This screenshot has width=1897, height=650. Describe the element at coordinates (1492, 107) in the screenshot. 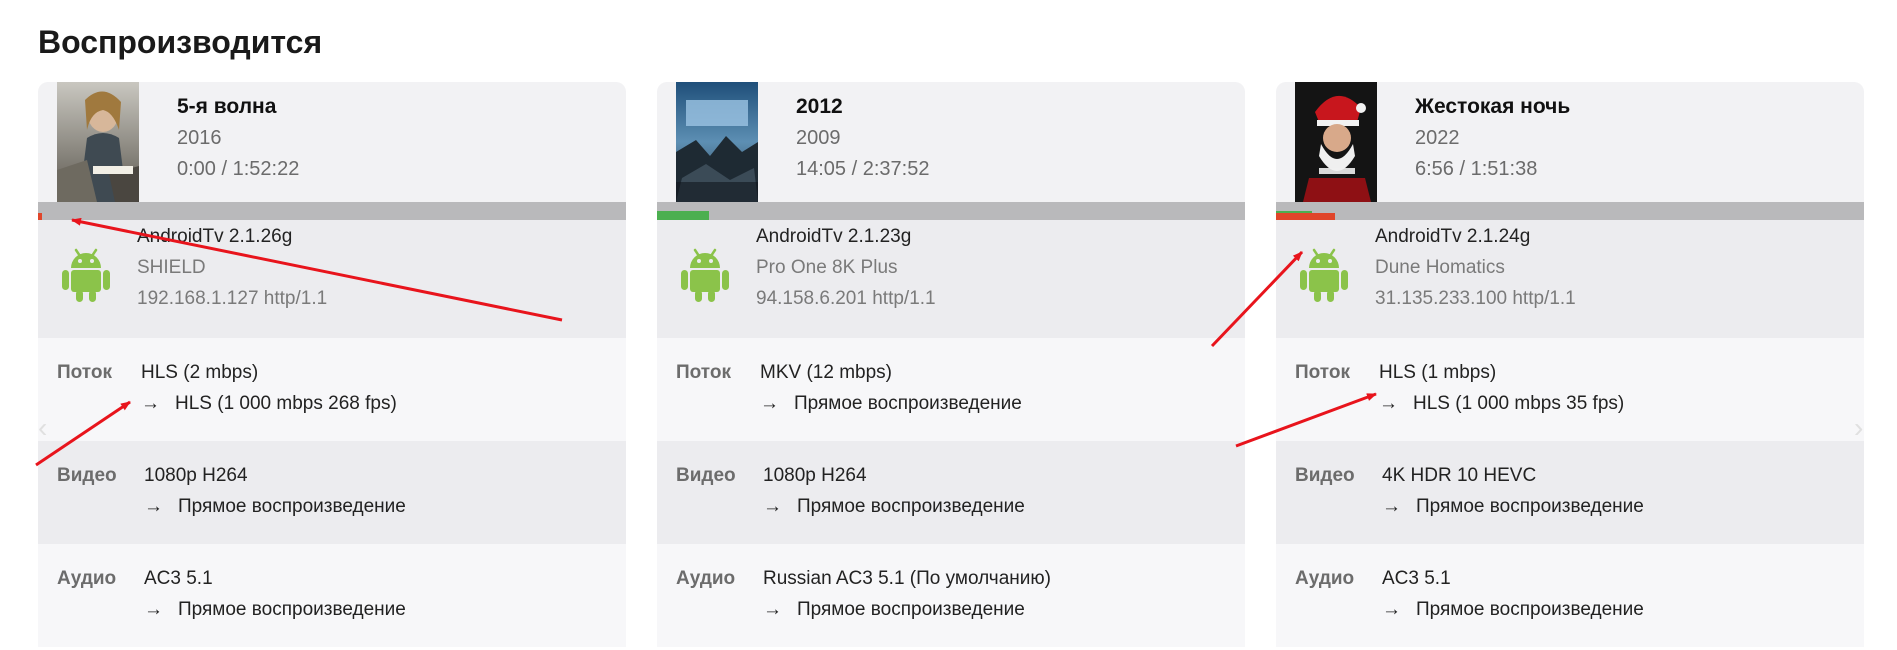

I see `movie-title: Жестокая ночь` at that location.